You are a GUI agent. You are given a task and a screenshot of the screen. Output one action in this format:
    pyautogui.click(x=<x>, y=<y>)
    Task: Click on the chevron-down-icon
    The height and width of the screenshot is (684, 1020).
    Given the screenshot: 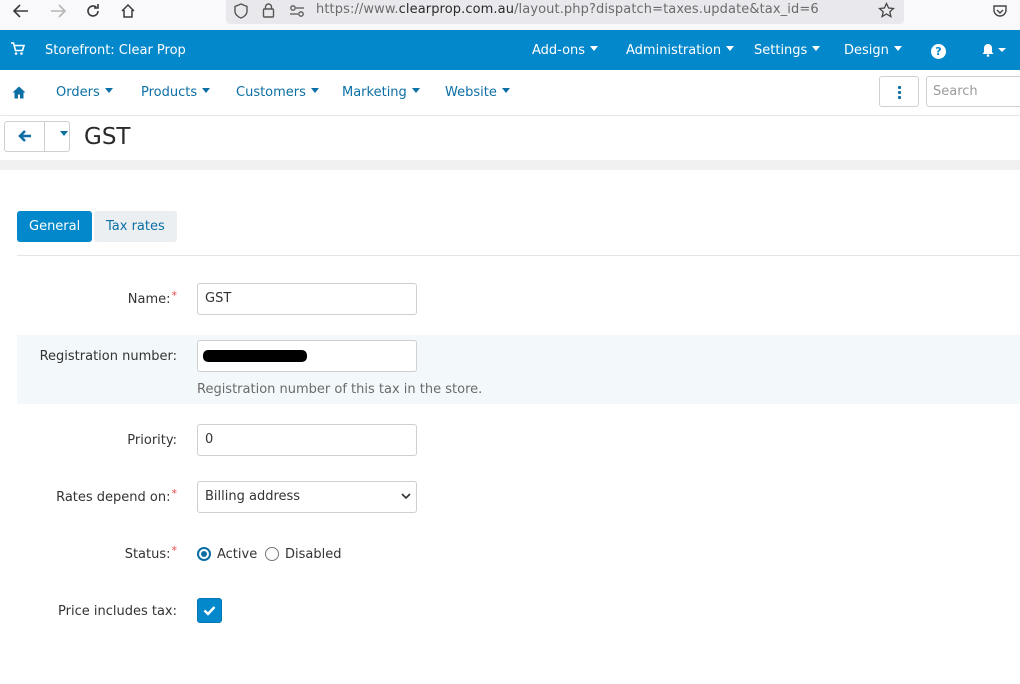 What is the action you would take?
    pyautogui.click(x=406, y=496)
    